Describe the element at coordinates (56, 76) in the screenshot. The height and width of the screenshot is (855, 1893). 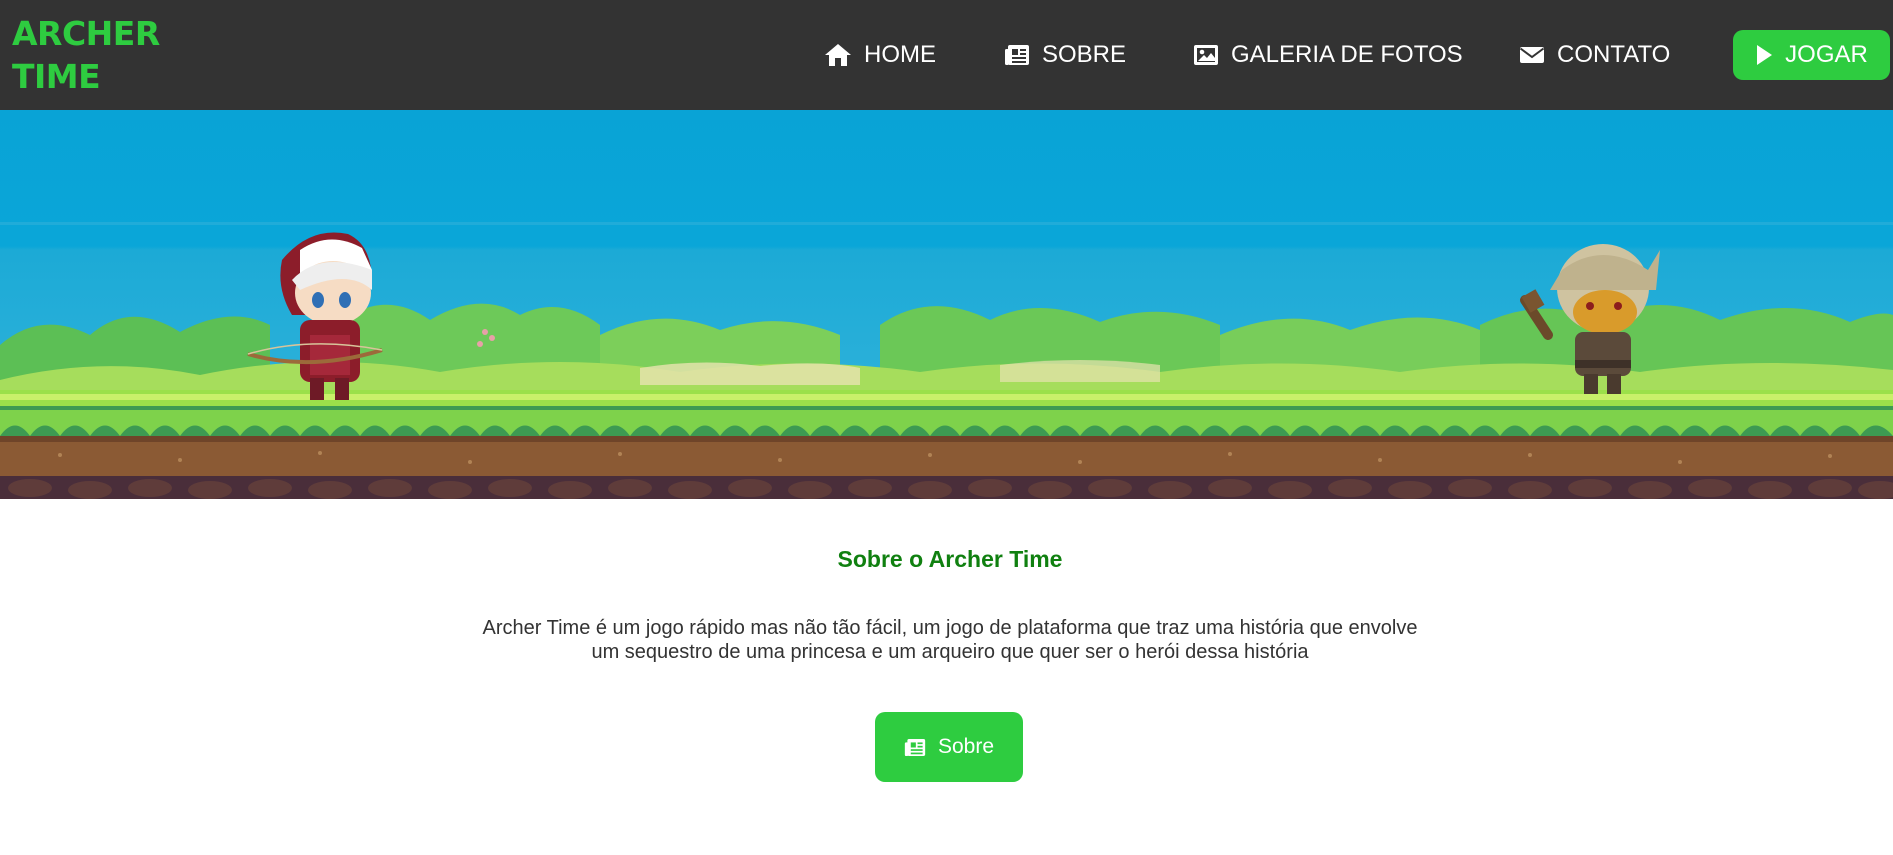
I see `brand-line-2: TIME` at that location.